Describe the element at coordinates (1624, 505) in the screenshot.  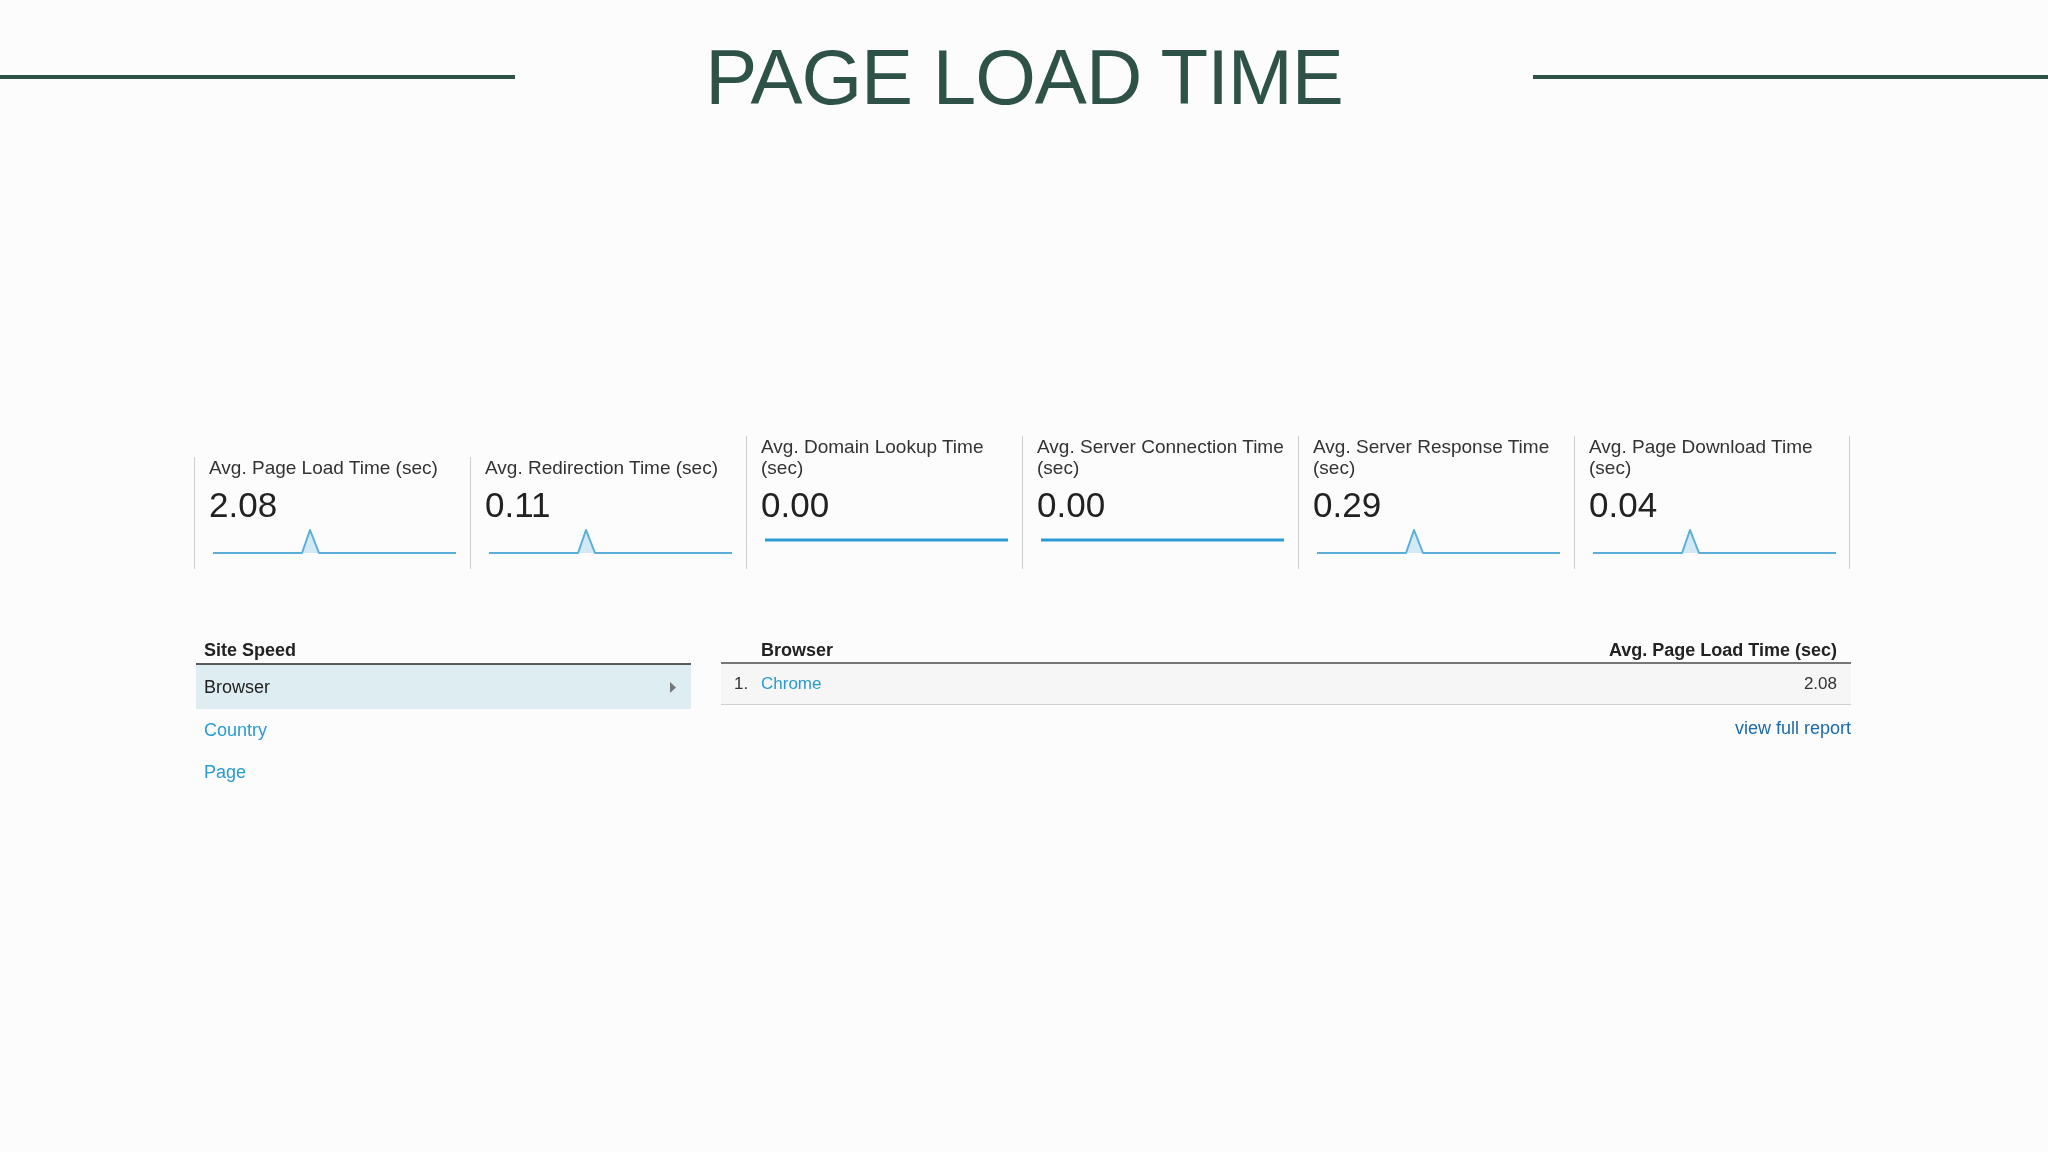
I see `metric-value: 0.04` at that location.